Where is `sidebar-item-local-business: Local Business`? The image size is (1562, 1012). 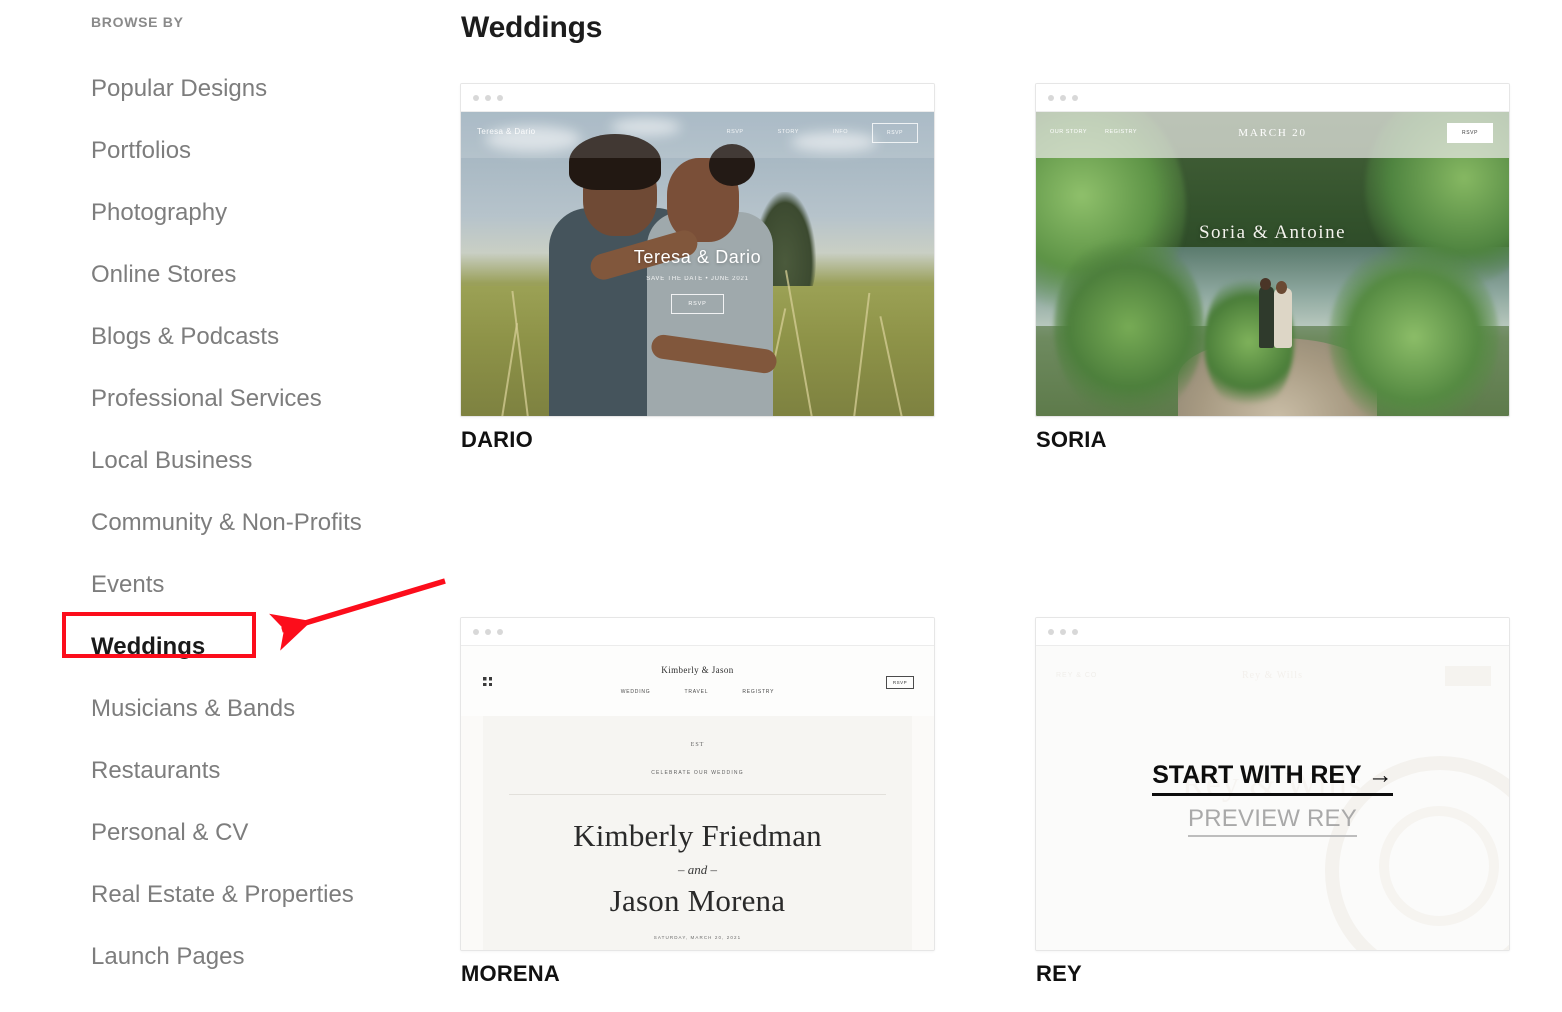
sidebar-item-local-business: Local Business is located at coordinates (261, 461).